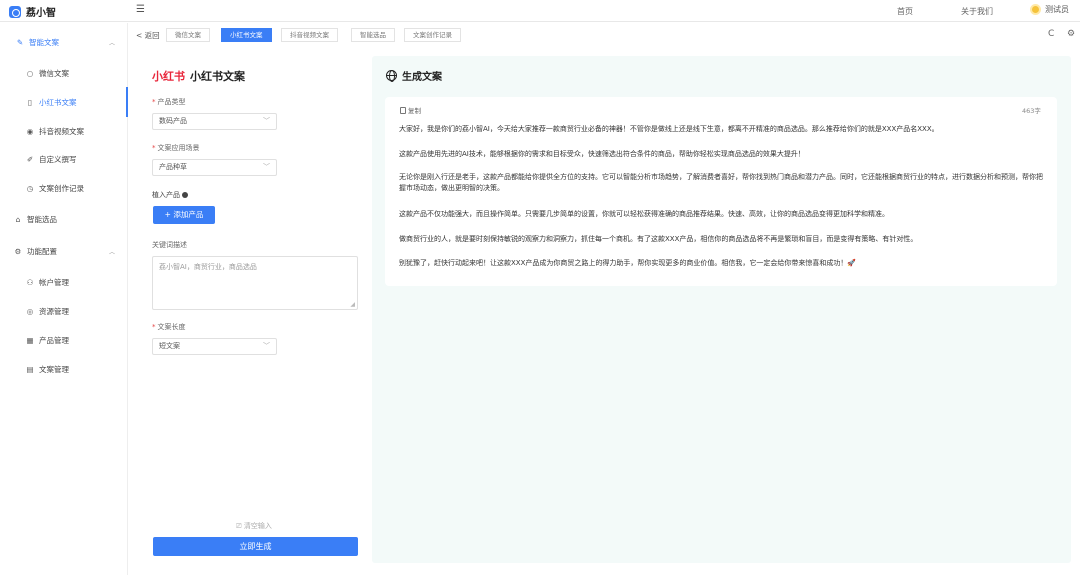 This screenshot has width=1080, height=575. Describe the element at coordinates (54, 282) in the screenshot. I see `sidebar-item-label: 帐户管理` at that location.